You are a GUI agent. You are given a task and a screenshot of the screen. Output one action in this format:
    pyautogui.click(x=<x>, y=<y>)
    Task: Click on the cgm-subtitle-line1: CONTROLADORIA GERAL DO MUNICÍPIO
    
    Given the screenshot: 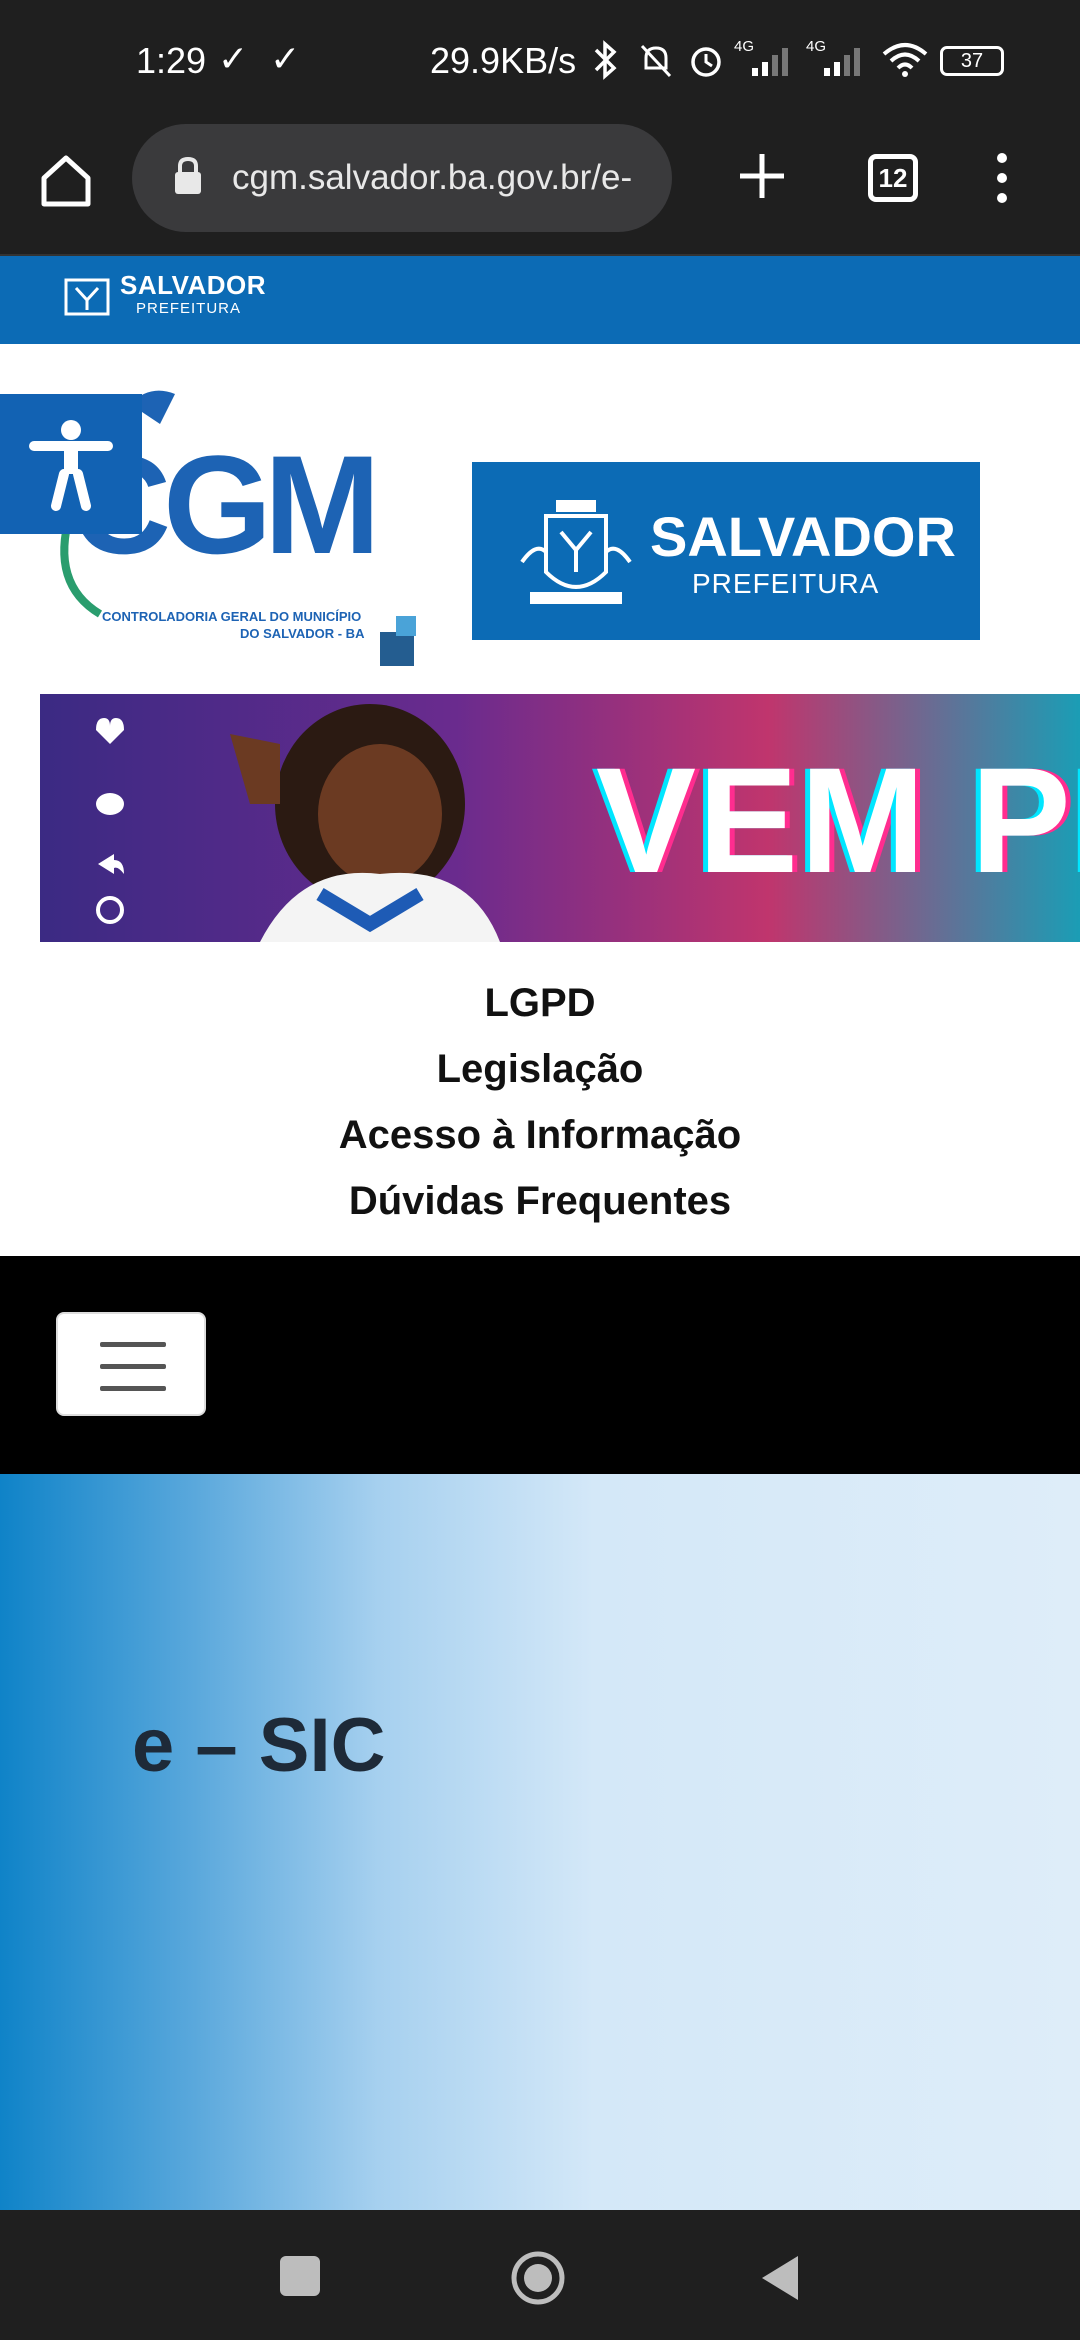 What is the action you would take?
    pyautogui.click(x=232, y=616)
    